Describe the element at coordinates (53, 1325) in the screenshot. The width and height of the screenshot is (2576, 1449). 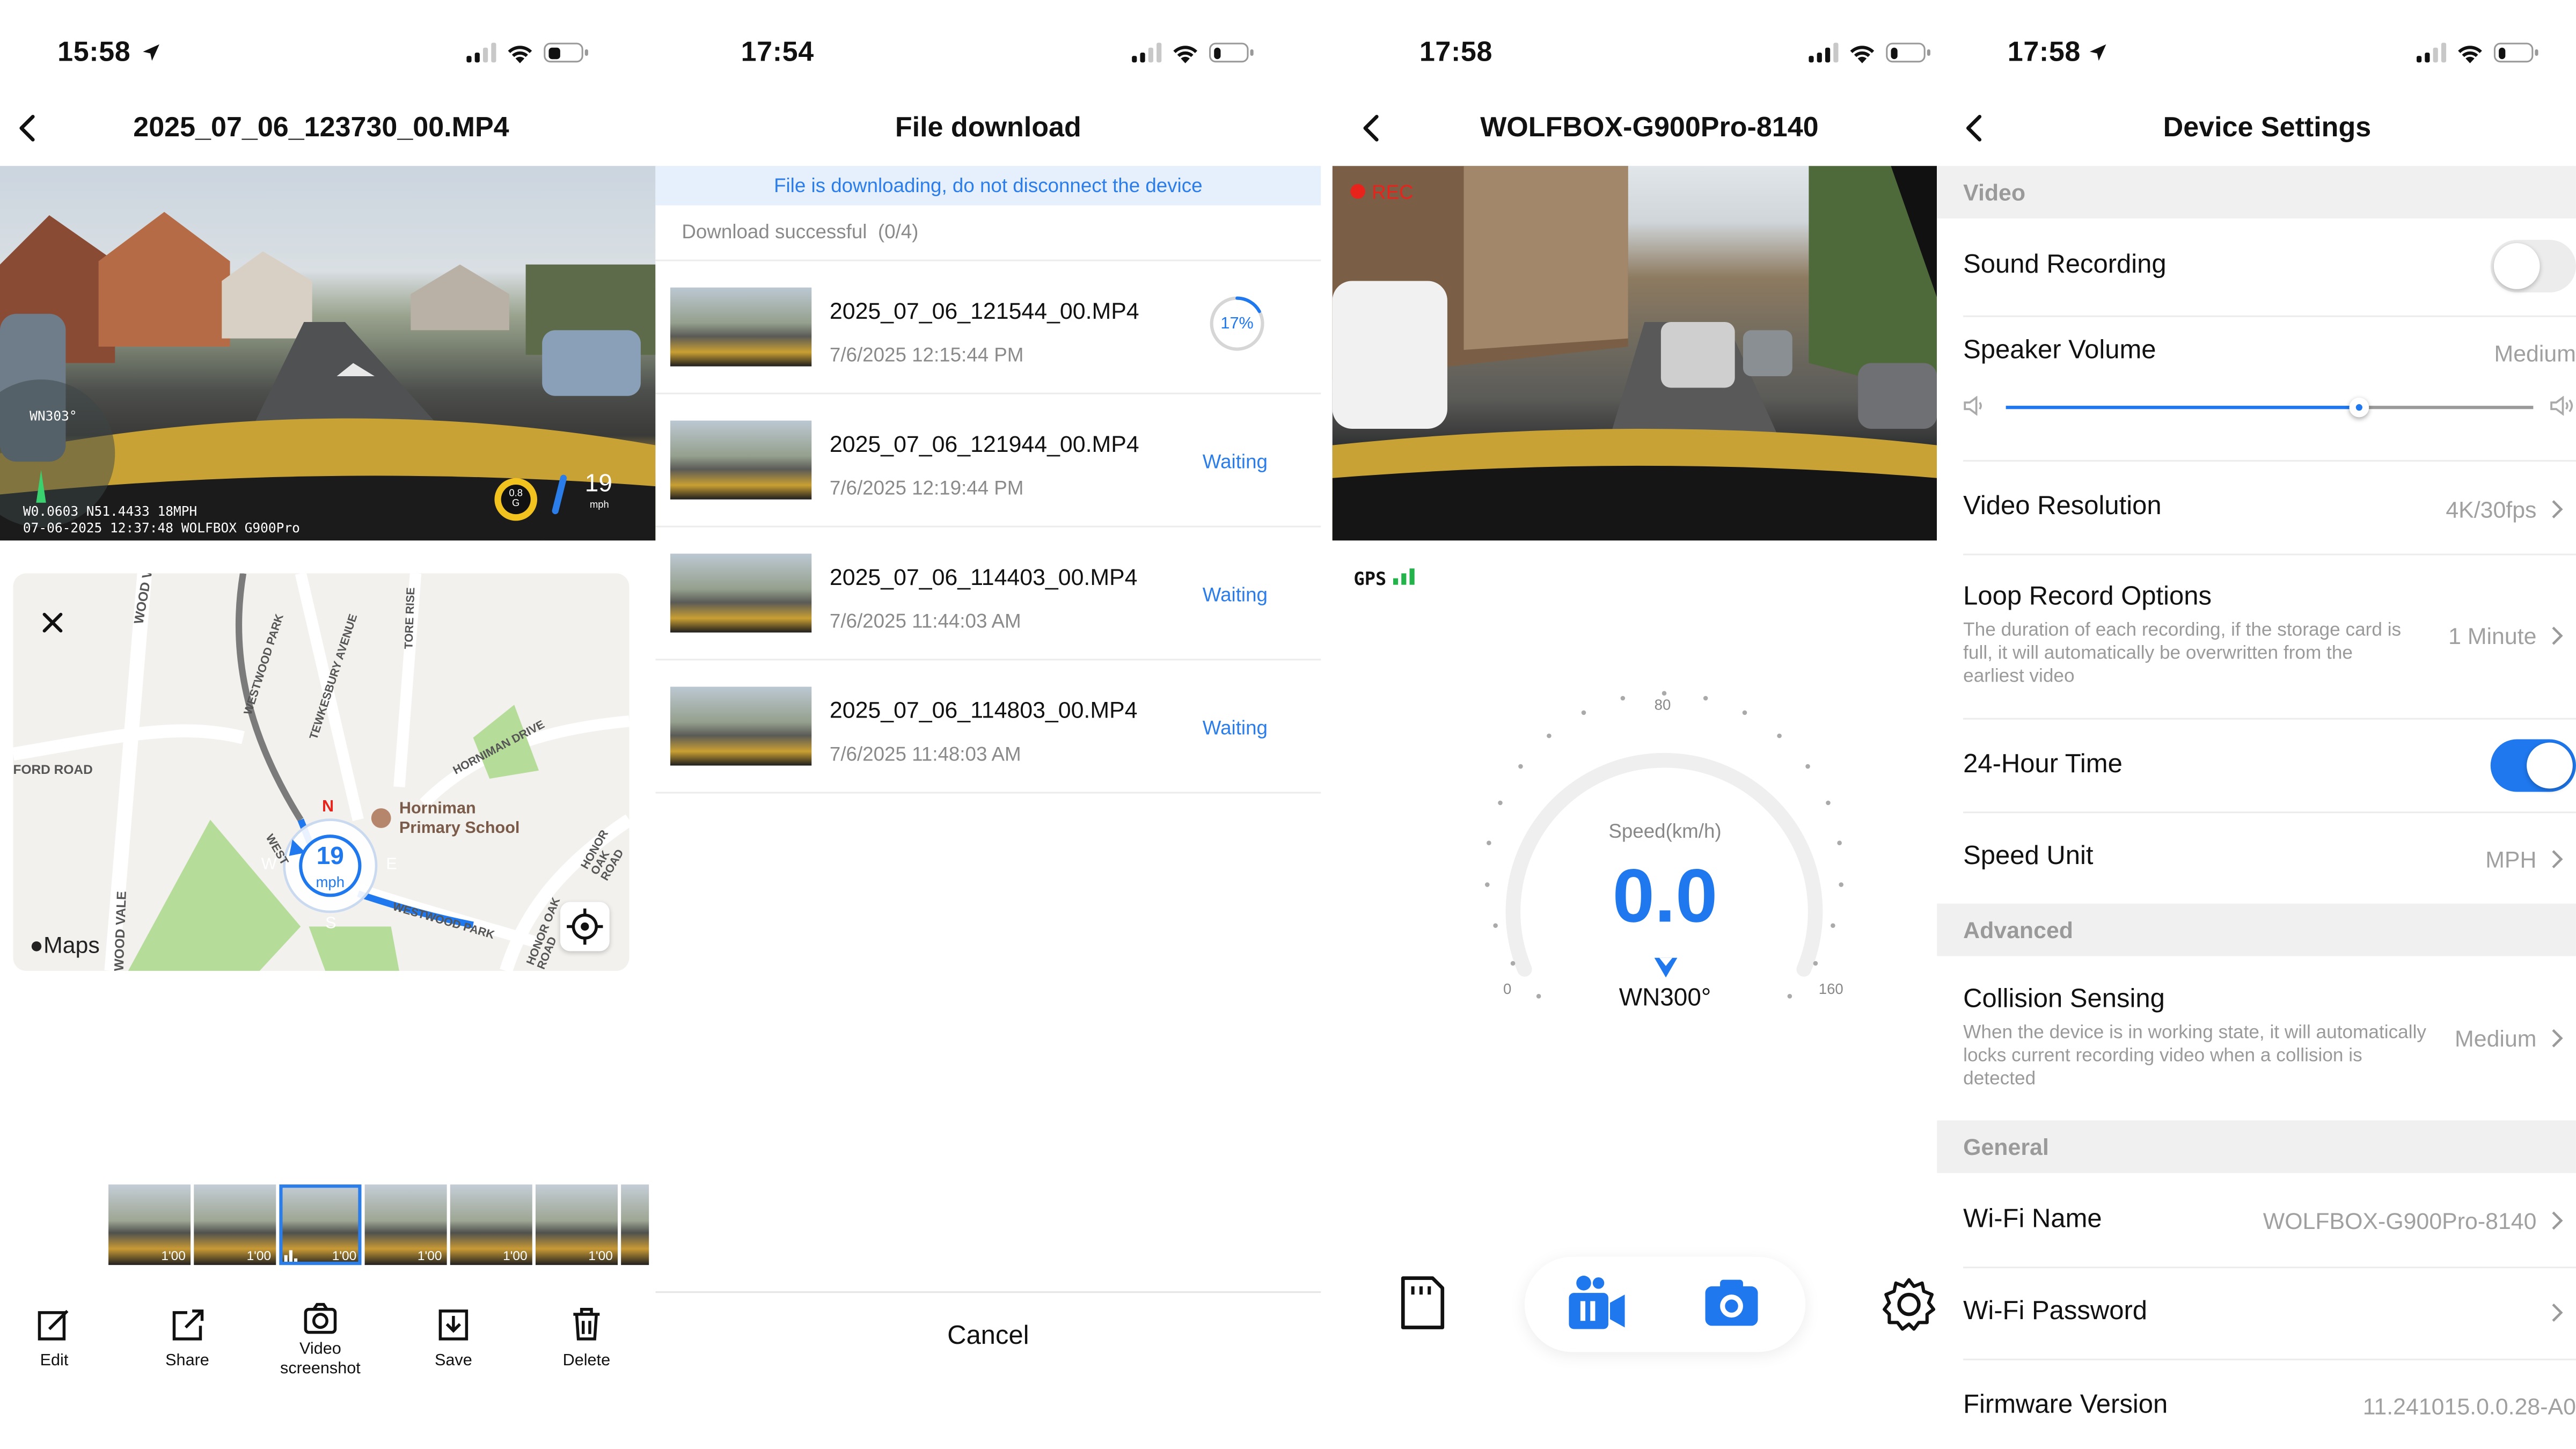
I see `edit-icon` at that location.